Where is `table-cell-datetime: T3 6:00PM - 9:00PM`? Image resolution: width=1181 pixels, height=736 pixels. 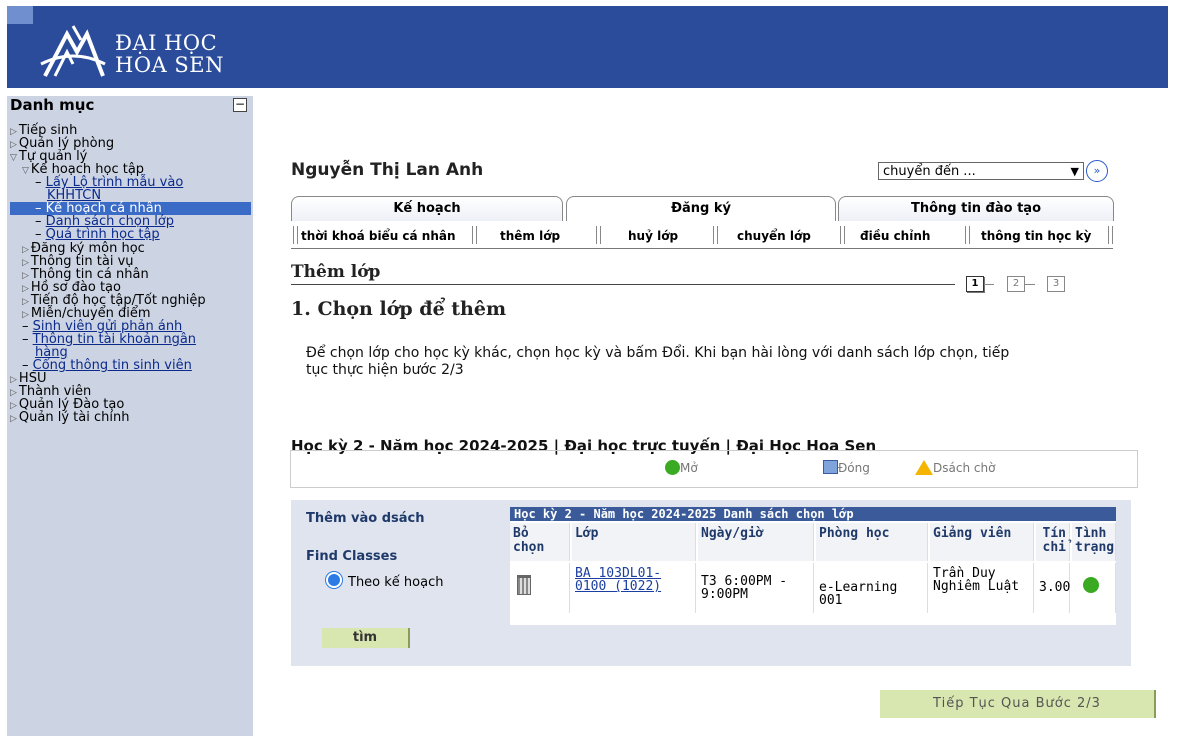
table-cell-datetime: T3 6:00PM - 9:00PM is located at coordinates (756, 588).